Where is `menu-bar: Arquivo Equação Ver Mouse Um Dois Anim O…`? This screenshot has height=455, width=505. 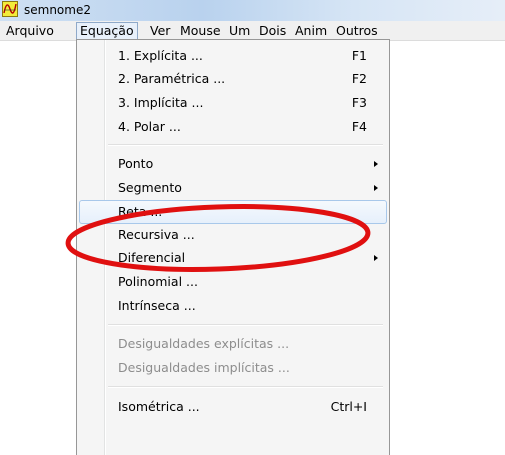 menu-bar: Arquivo Equação Ver Mouse Um Dois Anim O… is located at coordinates (252, 31).